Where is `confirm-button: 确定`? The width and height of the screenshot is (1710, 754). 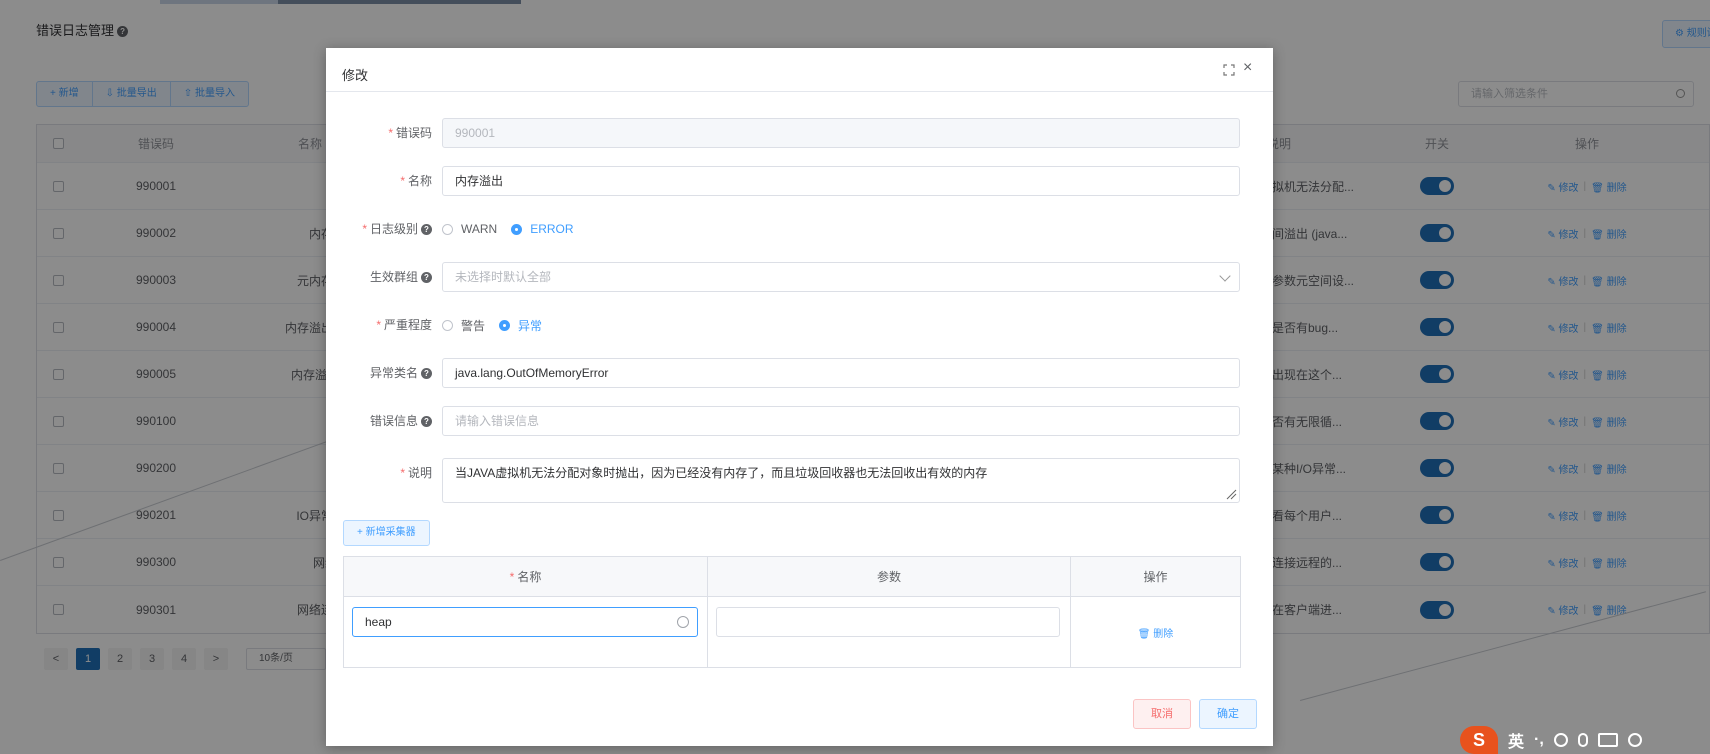
confirm-button: 确定 is located at coordinates (1228, 714).